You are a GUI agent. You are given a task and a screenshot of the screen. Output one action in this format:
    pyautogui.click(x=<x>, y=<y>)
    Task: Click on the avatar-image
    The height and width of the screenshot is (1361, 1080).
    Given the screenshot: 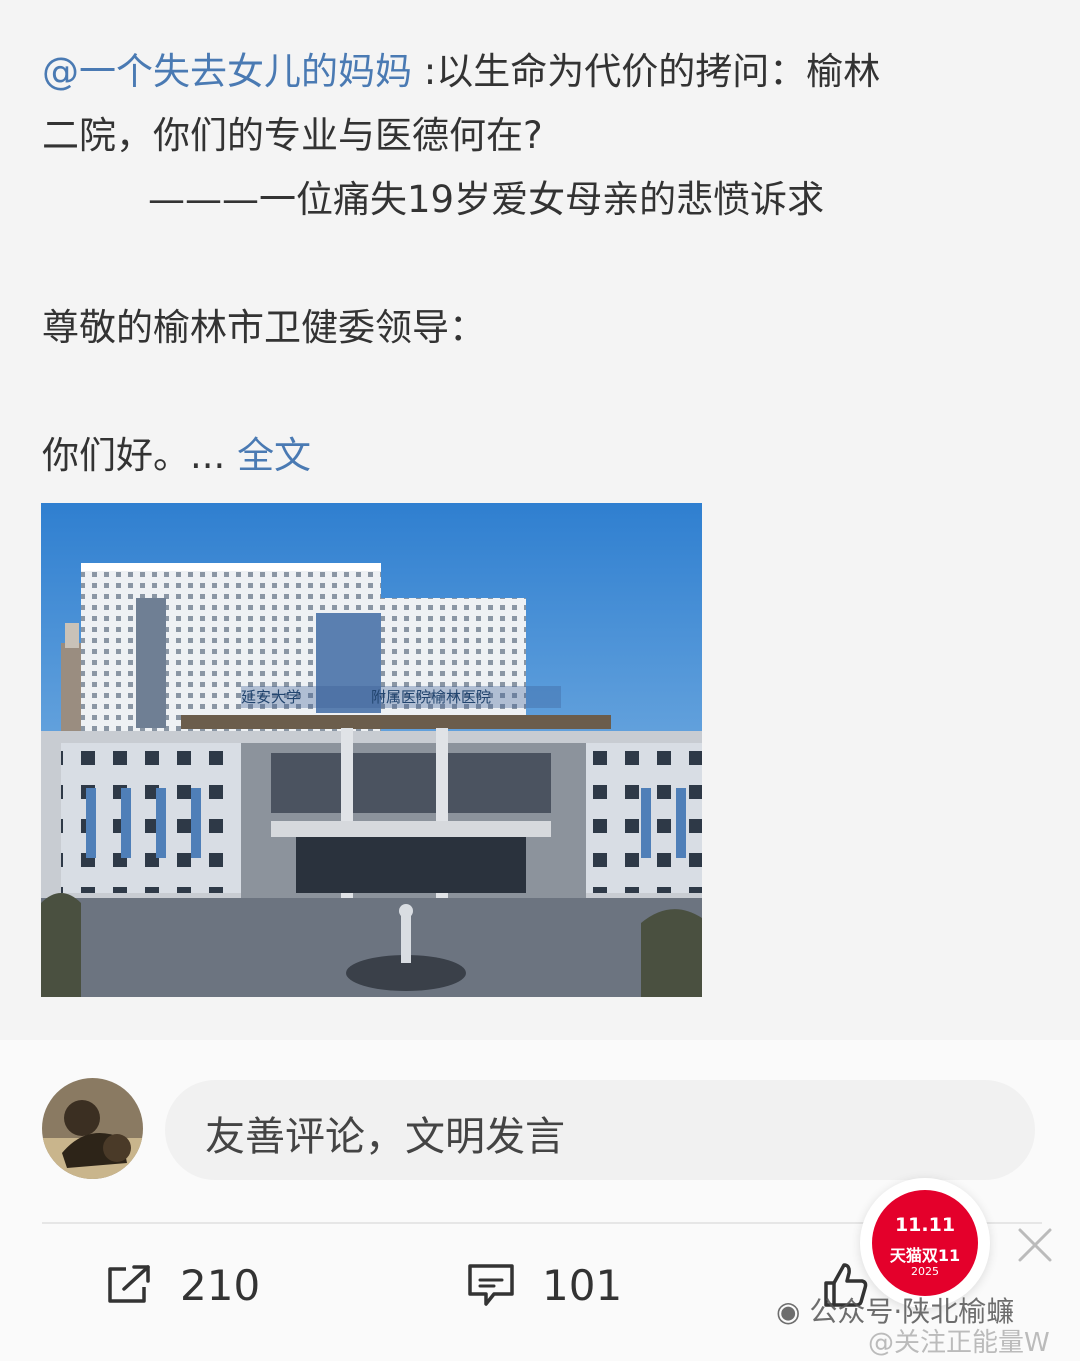 What is the action you would take?
    pyautogui.click(x=92, y=1128)
    